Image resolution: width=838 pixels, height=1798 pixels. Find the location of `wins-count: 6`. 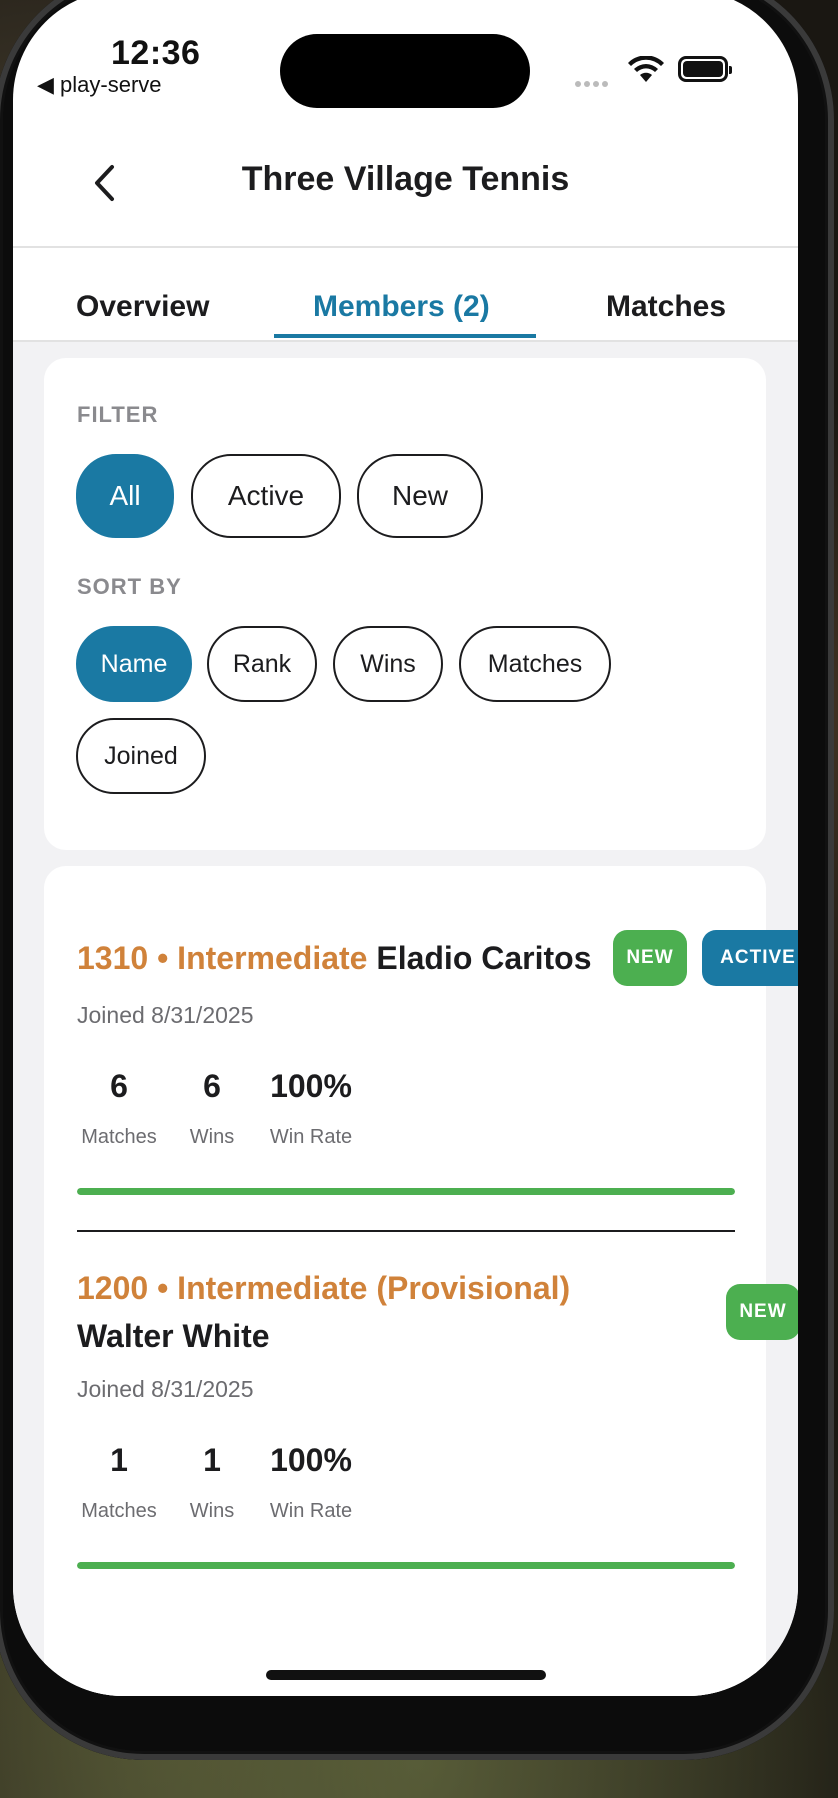

wins-count: 6 is located at coordinates (212, 1086).